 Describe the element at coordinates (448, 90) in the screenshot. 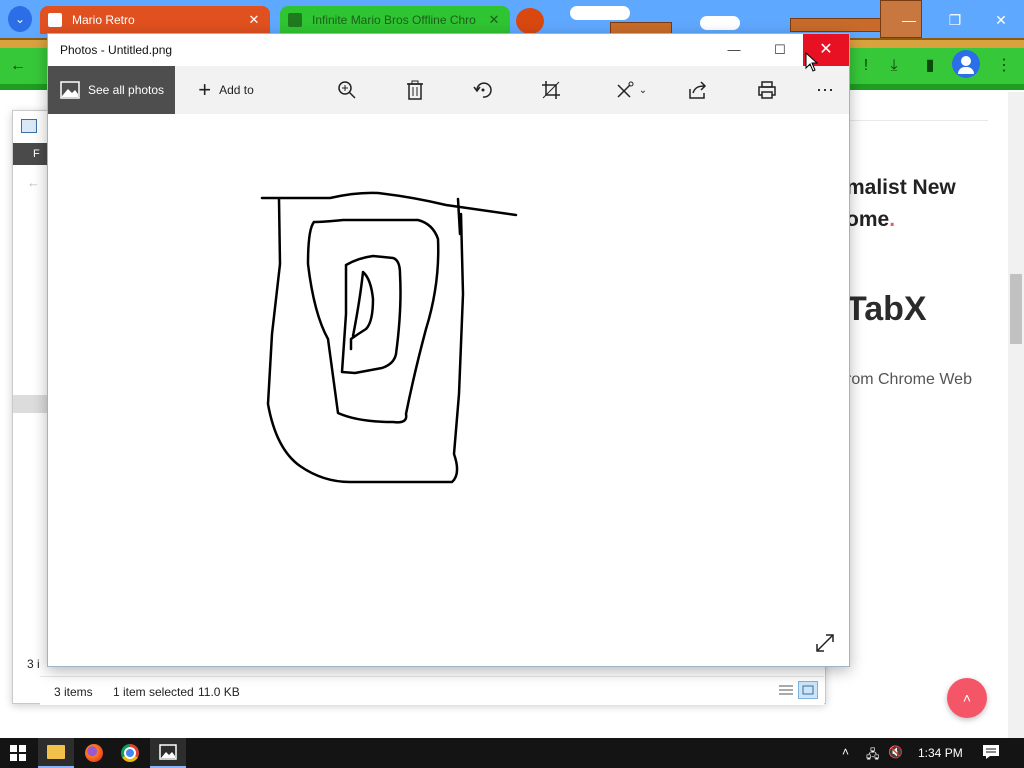

I see `photos-toolbar: See all photos + Add to ⌄ ⋯` at that location.